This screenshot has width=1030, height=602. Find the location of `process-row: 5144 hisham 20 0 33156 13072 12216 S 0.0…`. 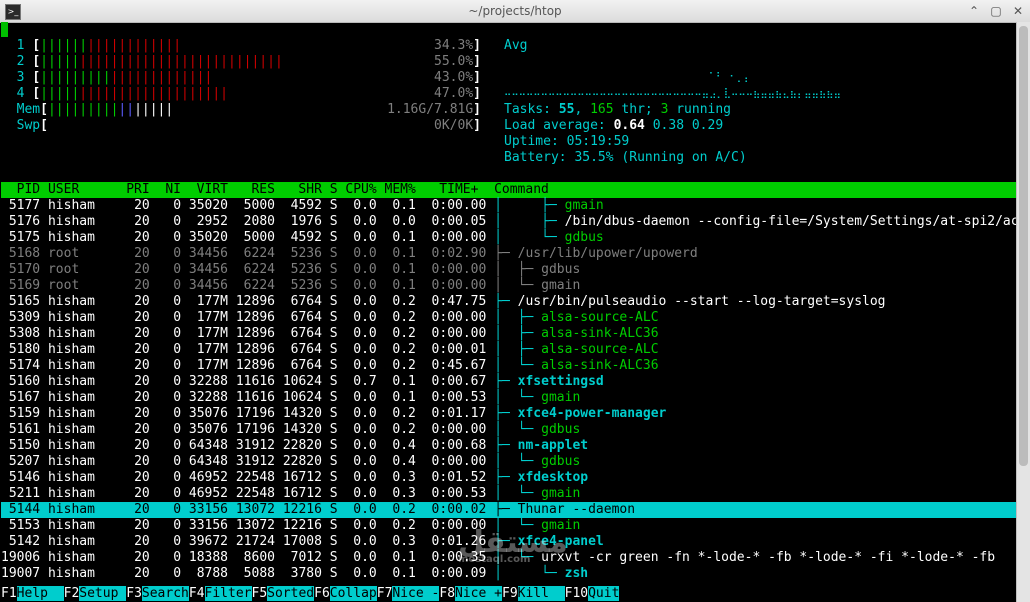

process-row: 5144 hisham 20 0 33156 13072 12216 S 0.0… is located at coordinates (508, 510).